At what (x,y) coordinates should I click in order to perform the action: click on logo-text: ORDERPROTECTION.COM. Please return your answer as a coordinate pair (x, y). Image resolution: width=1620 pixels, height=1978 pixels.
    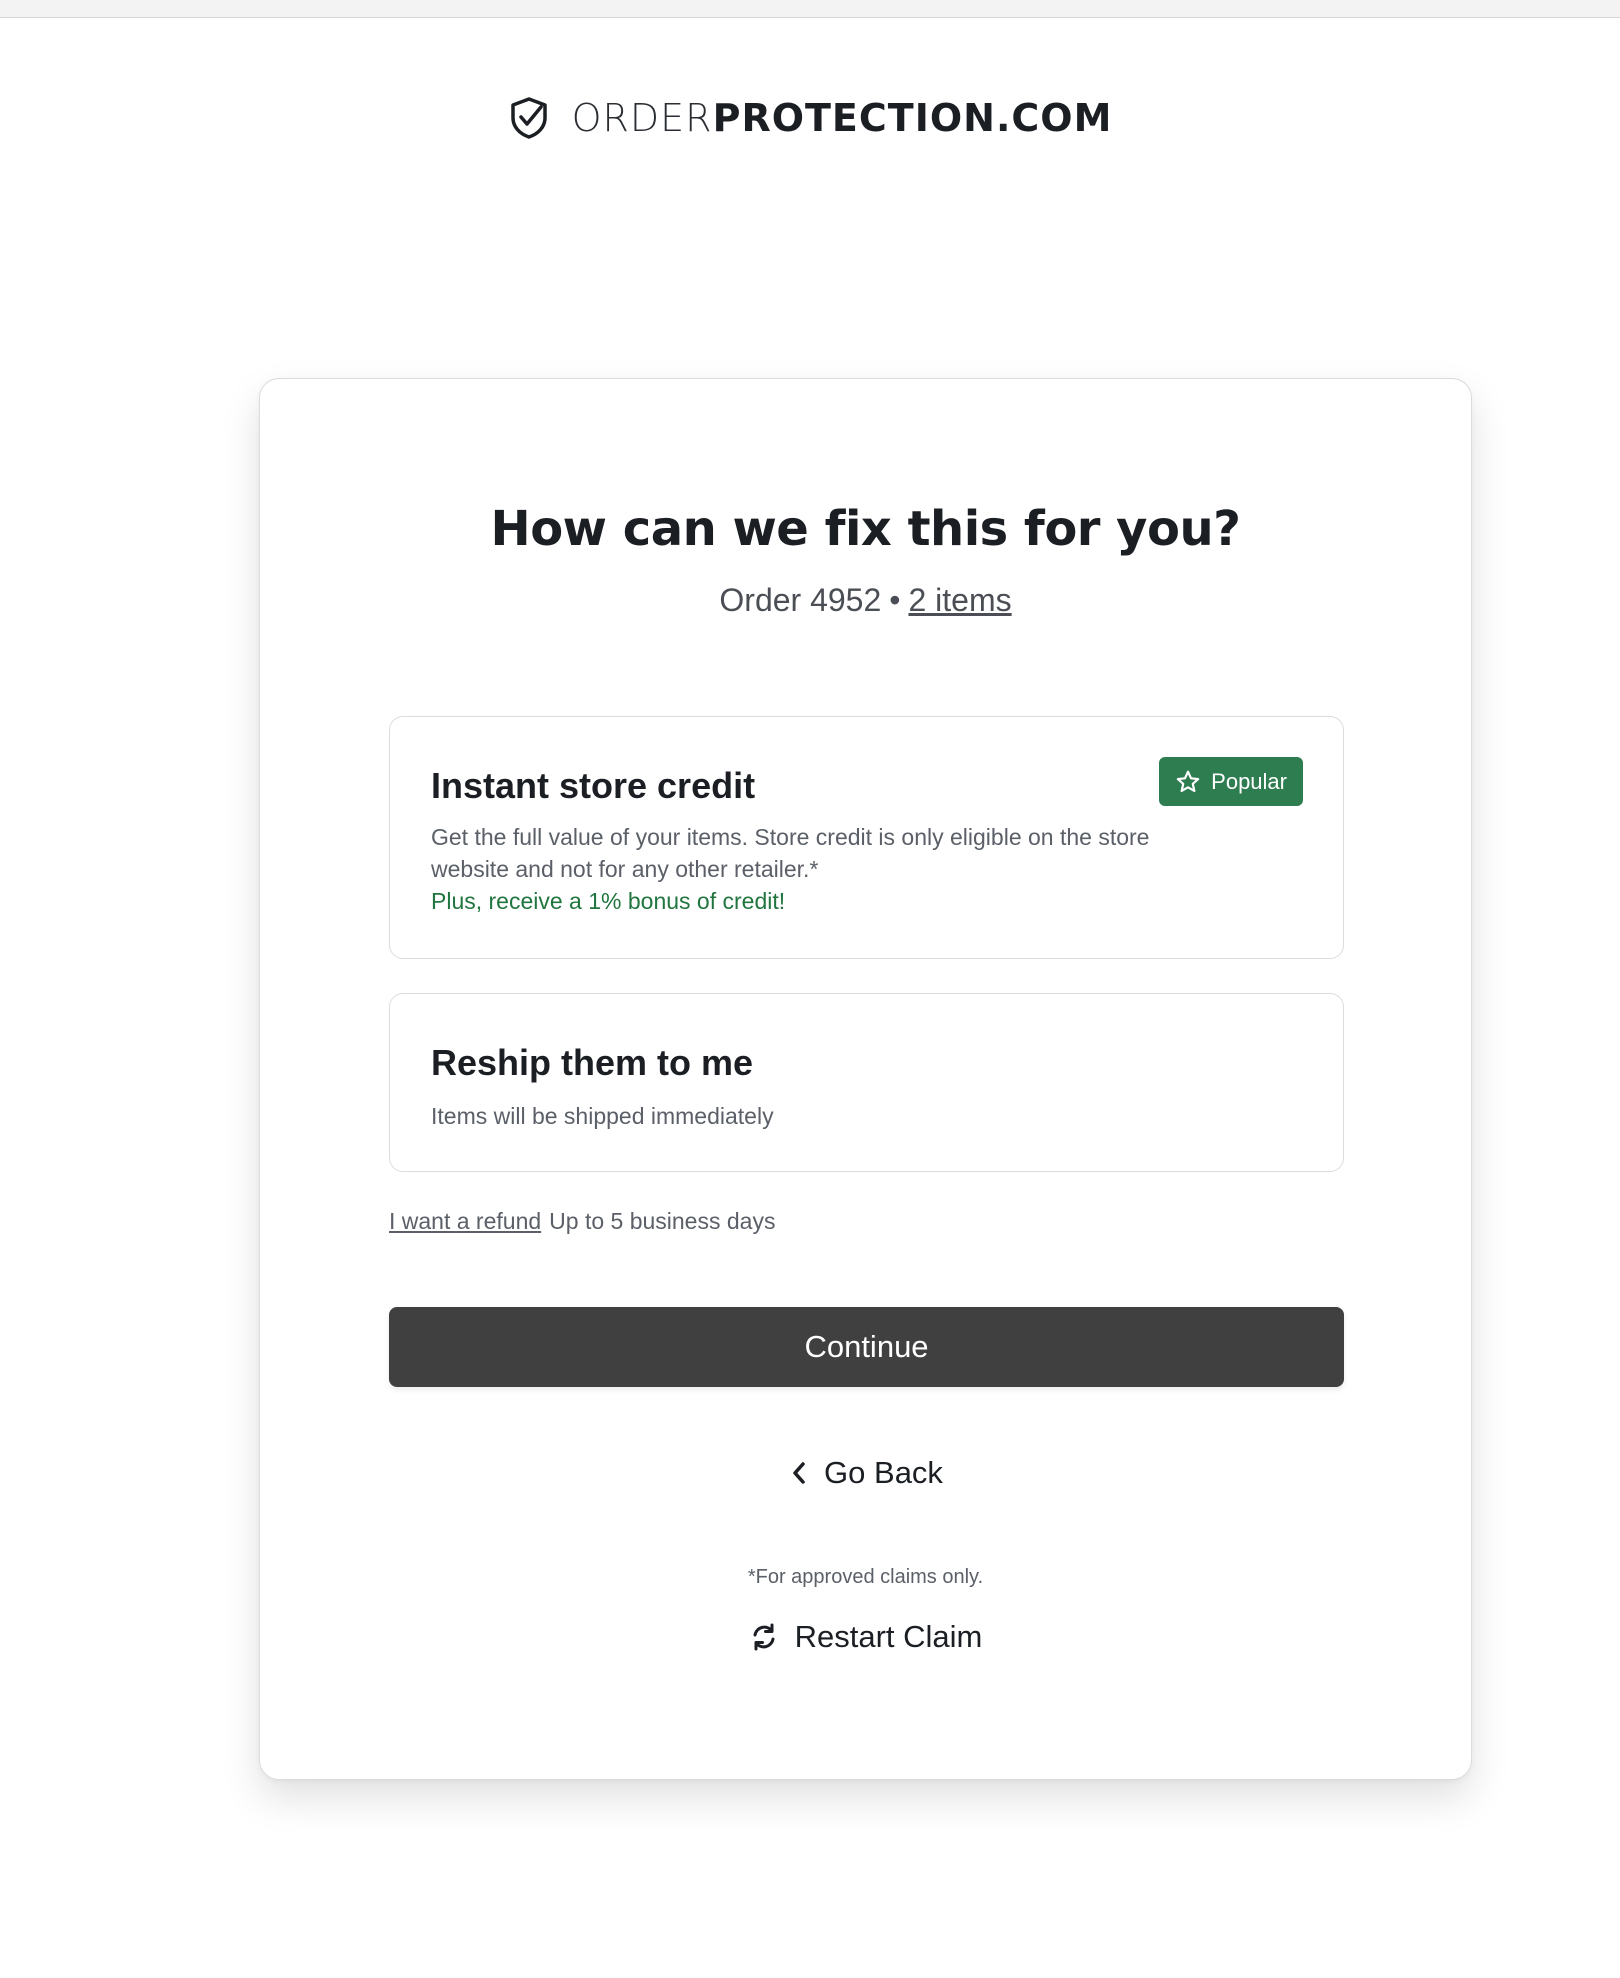
    Looking at the image, I should click on (842, 118).